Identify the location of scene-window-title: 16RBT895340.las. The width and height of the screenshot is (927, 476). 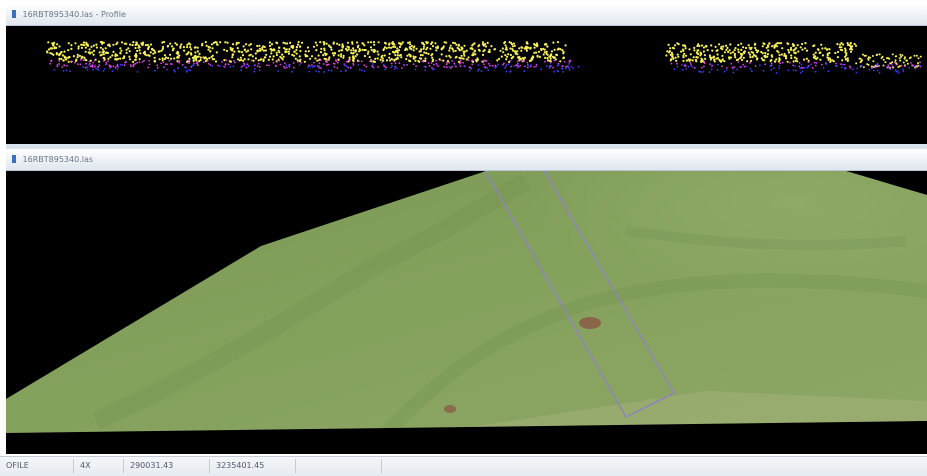
(466, 160).